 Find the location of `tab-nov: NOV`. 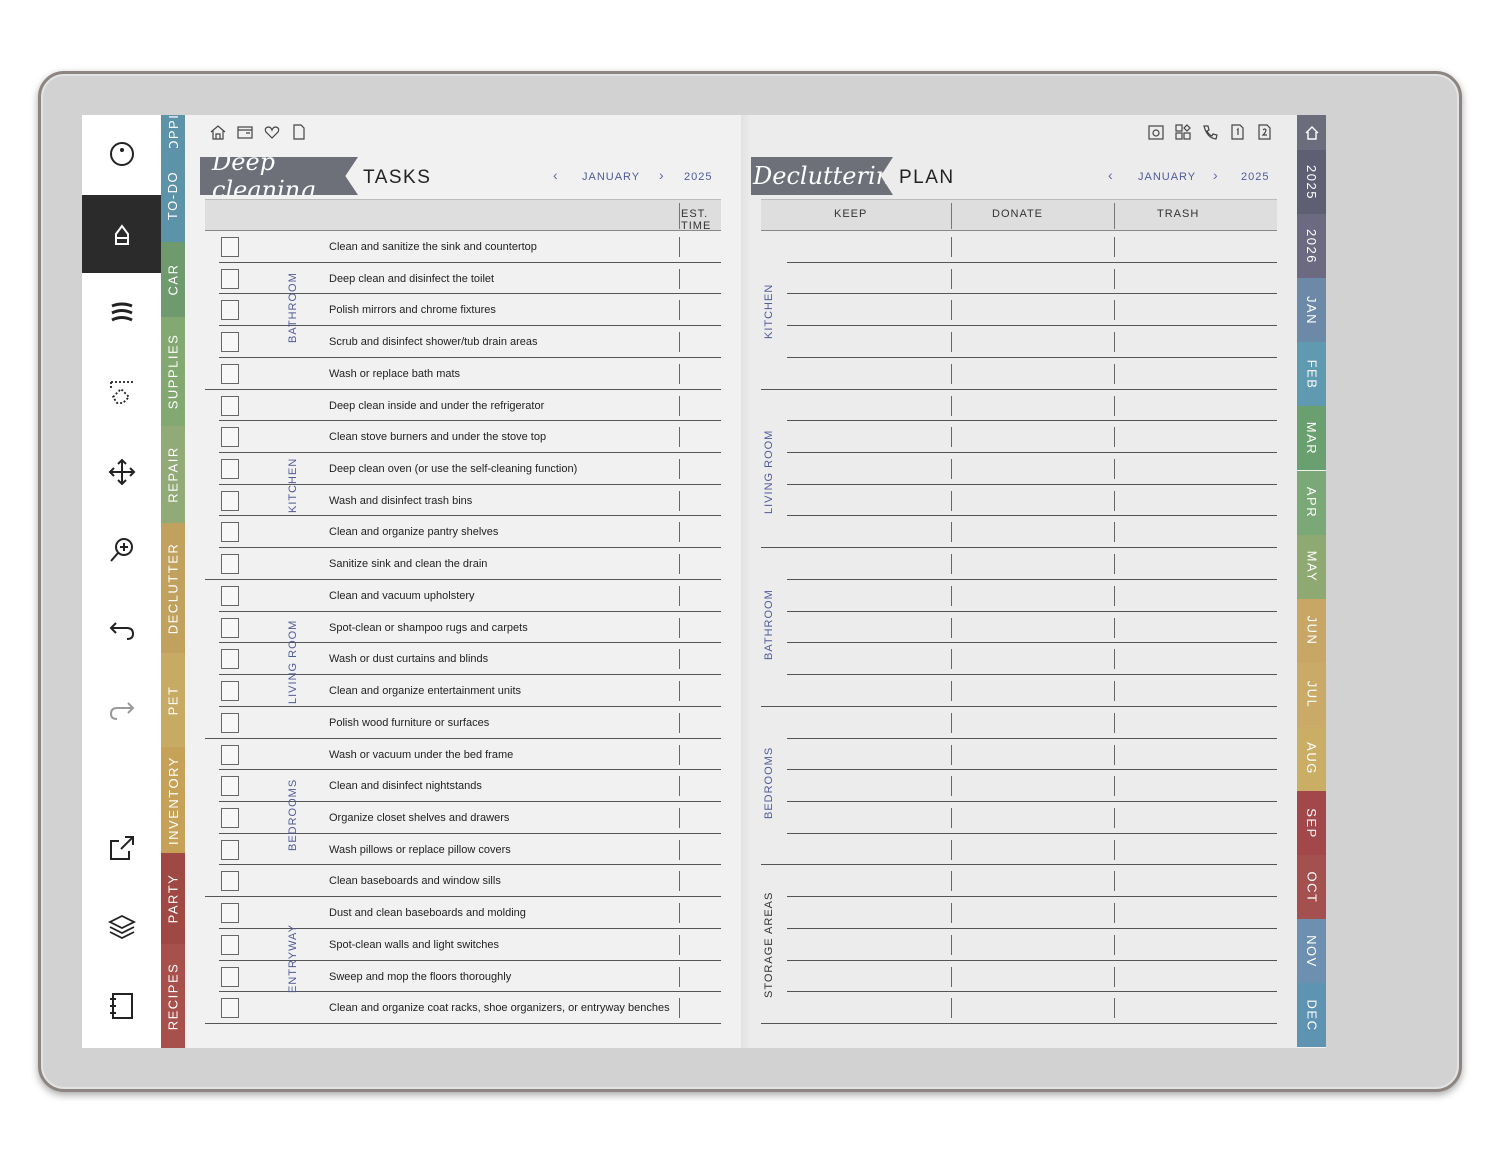

tab-nov: NOV is located at coordinates (1311, 951).